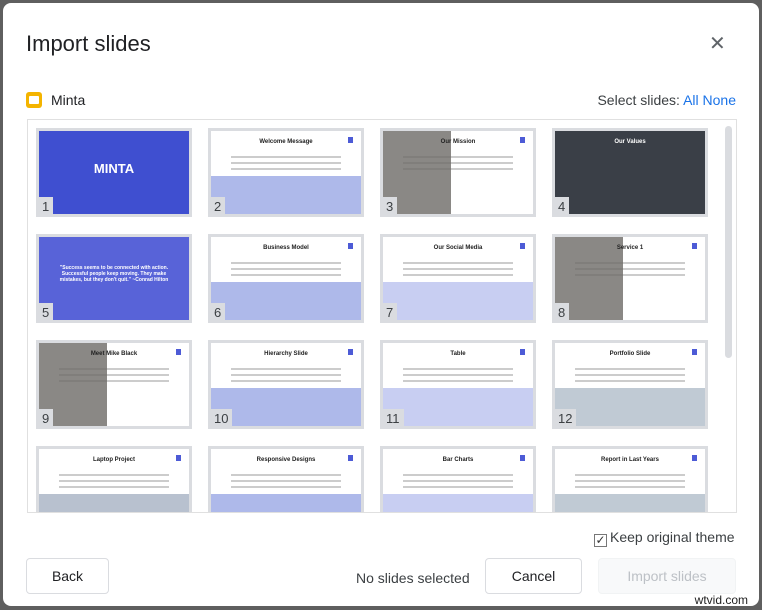 This screenshot has width=762, height=610. Describe the element at coordinates (458, 460) in the screenshot. I see `slide-title: Bar Charts` at that location.